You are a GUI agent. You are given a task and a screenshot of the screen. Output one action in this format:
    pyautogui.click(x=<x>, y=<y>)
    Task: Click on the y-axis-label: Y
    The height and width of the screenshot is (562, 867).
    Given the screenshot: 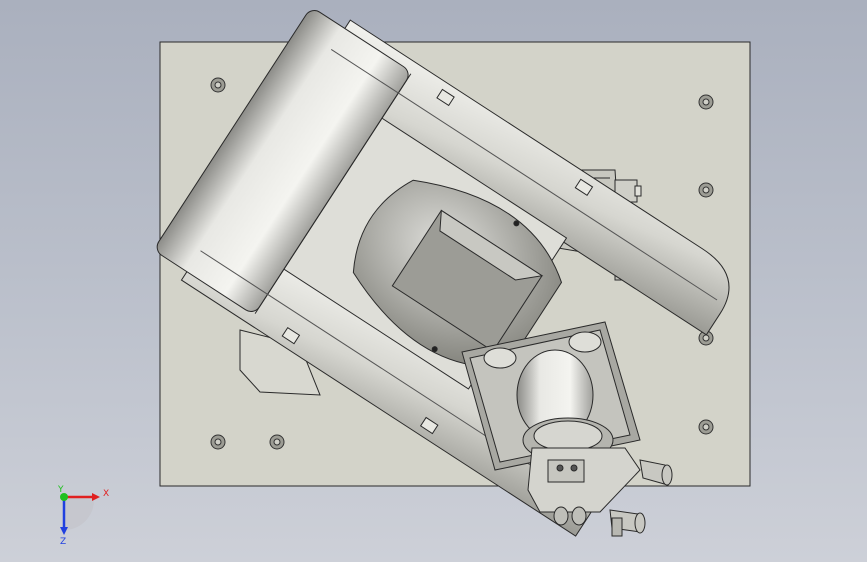 What is the action you would take?
    pyautogui.click(x=60, y=490)
    